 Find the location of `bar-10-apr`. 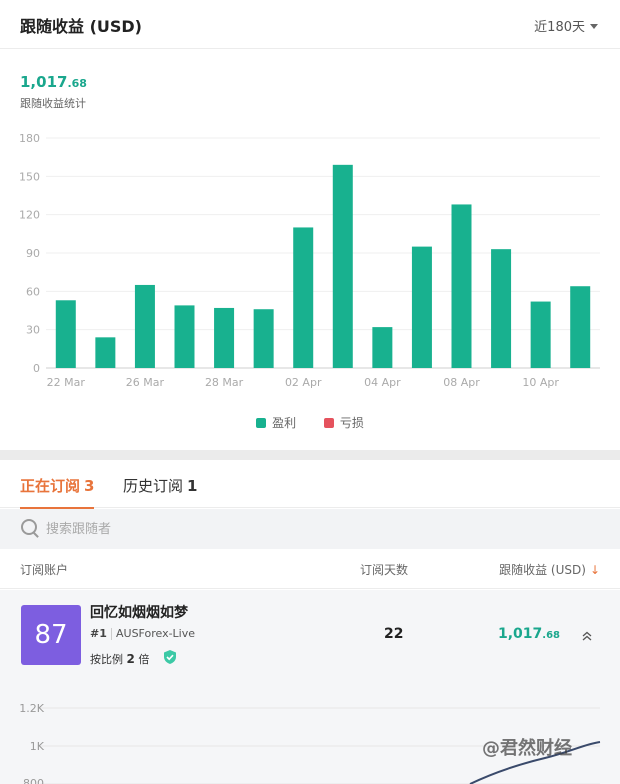

bar-10-apr is located at coordinates (540, 334).